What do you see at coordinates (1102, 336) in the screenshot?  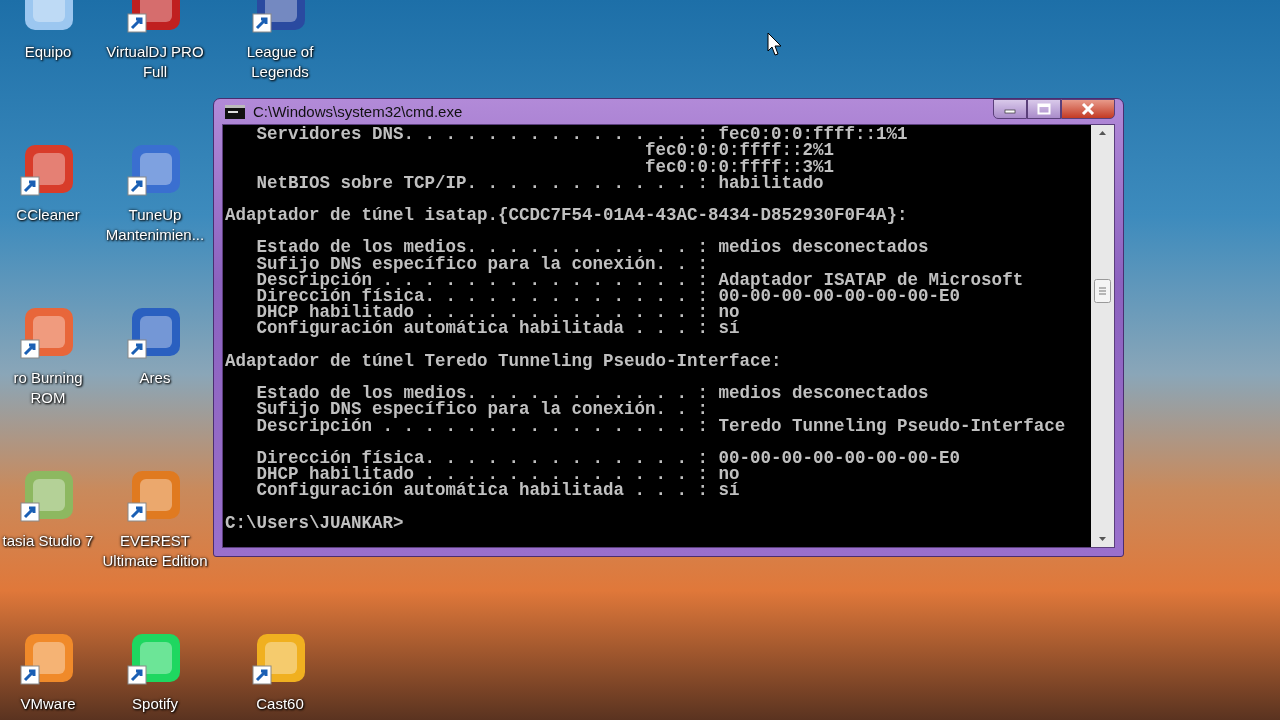 I see `scrollbar` at bounding box center [1102, 336].